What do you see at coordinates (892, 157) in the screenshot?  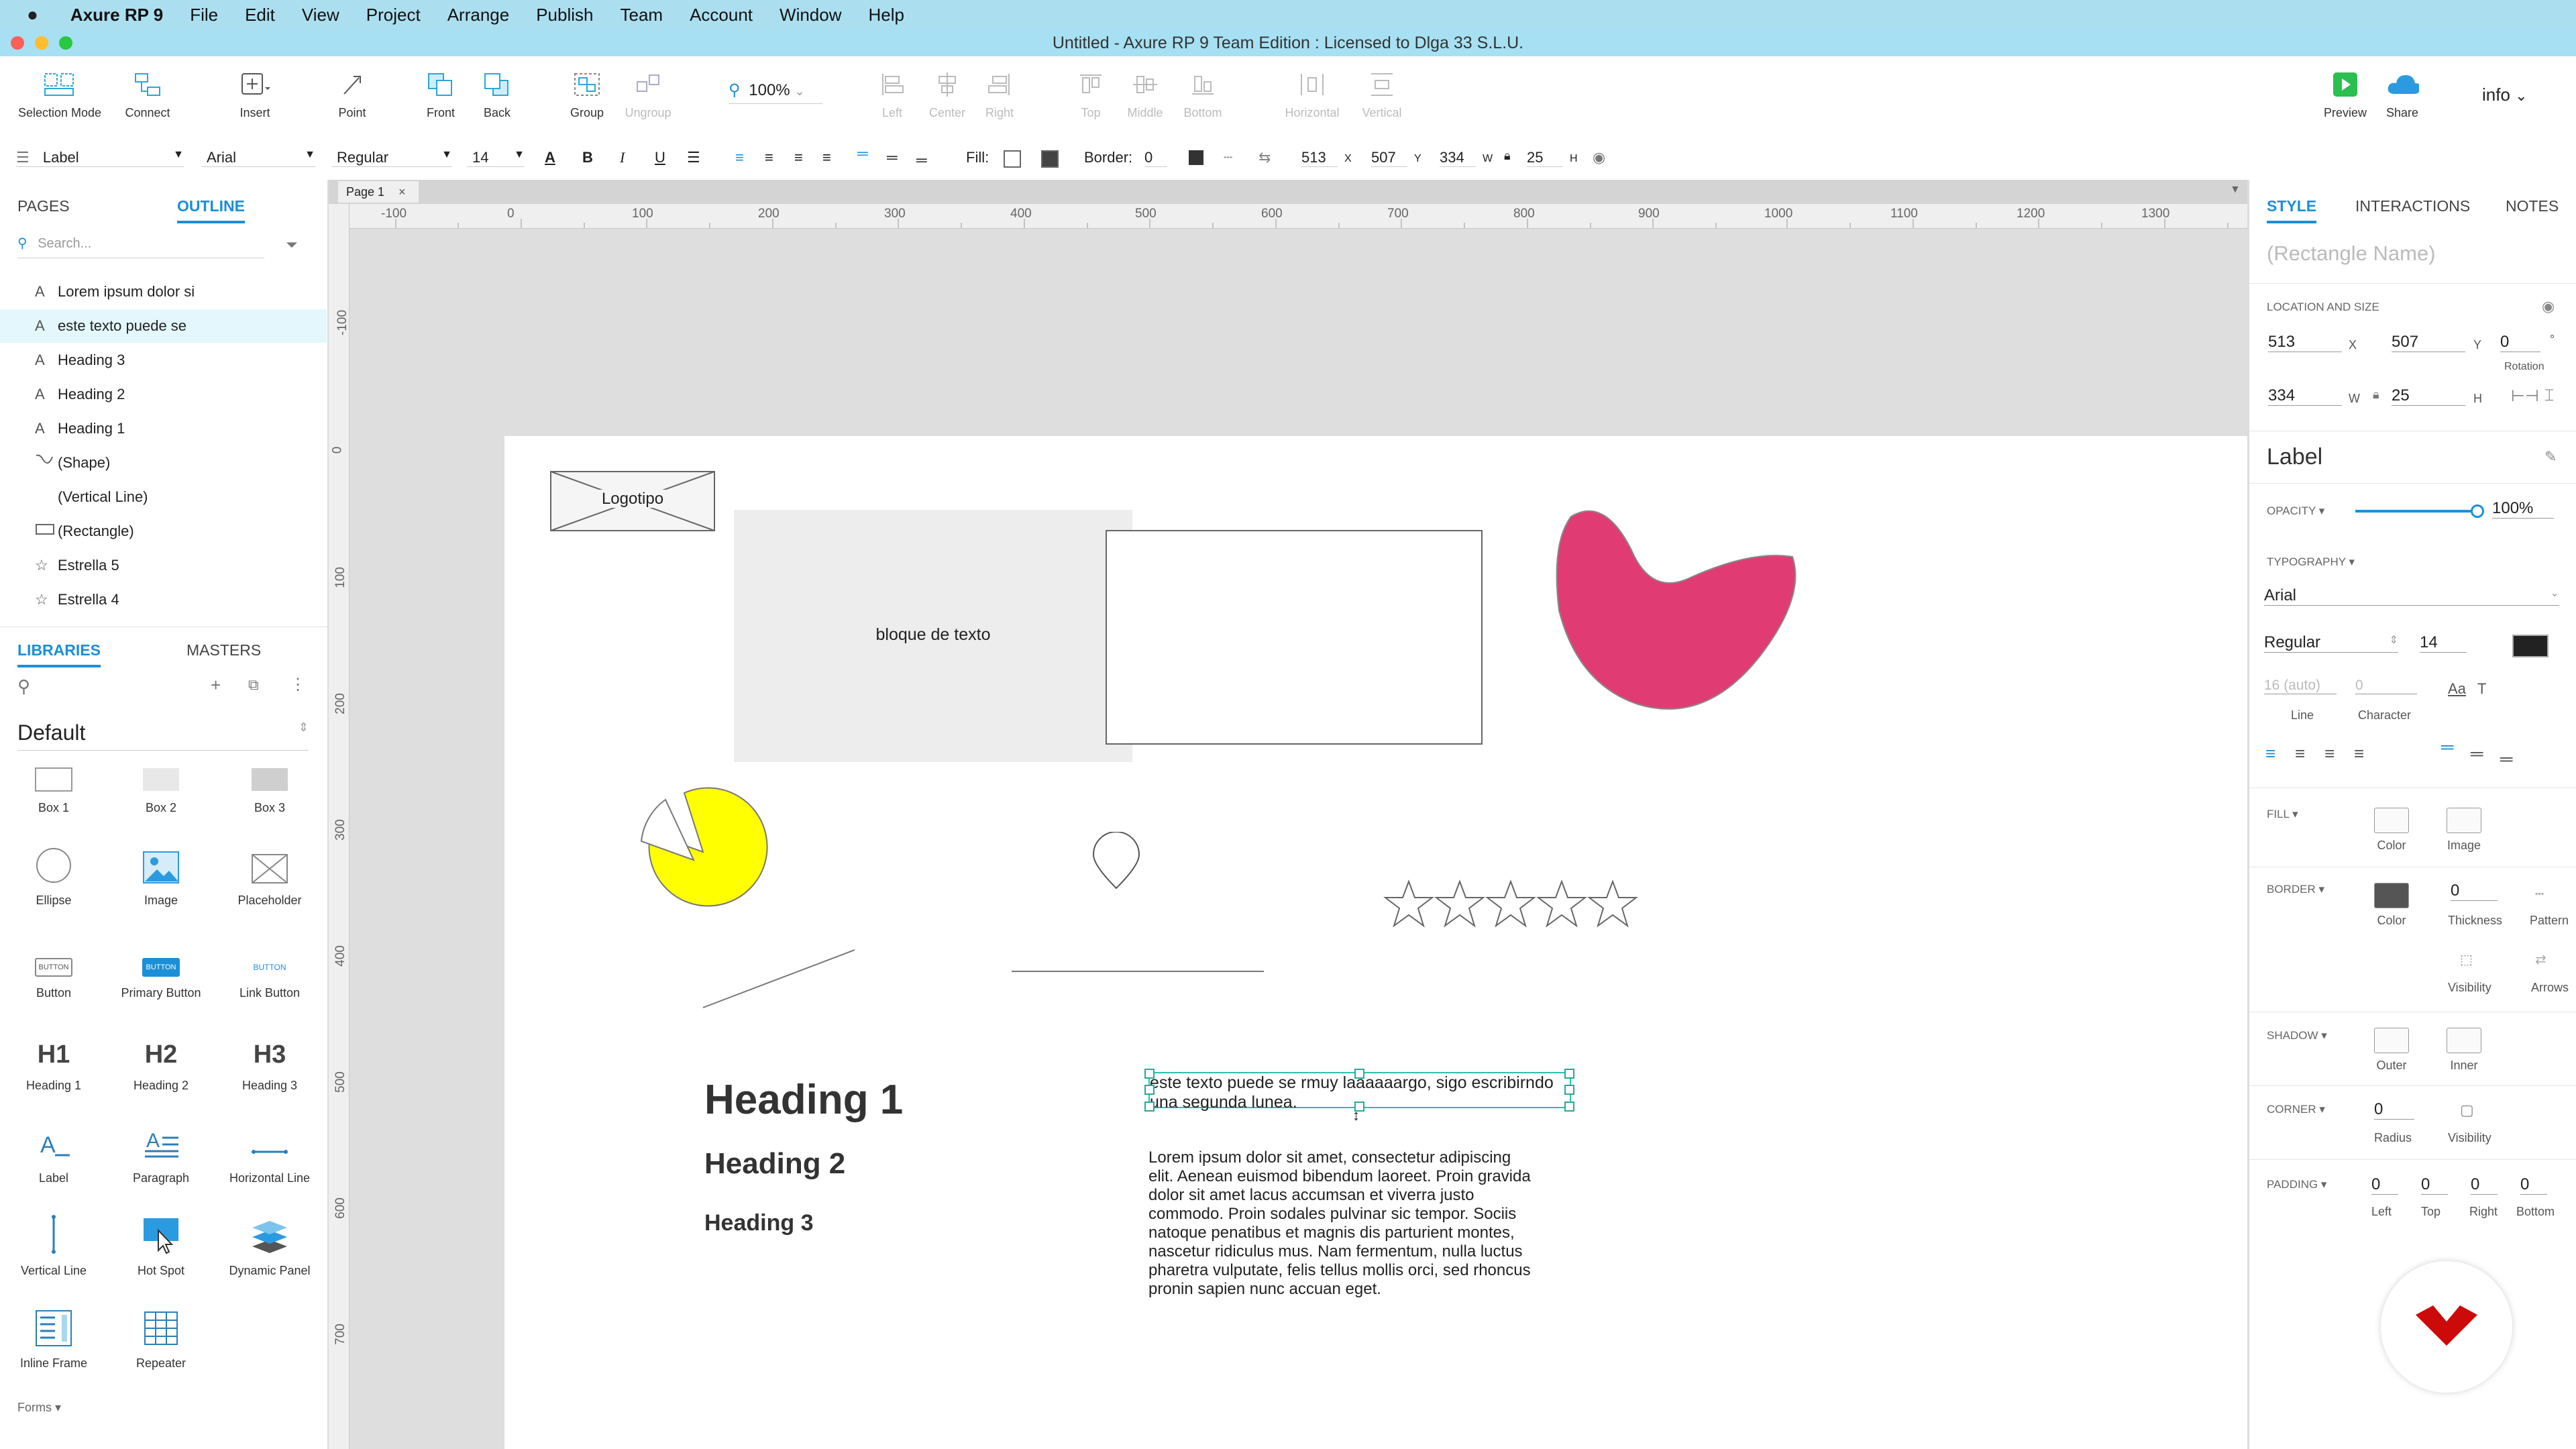 I see `valign-middle-icon: ═` at bounding box center [892, 157].